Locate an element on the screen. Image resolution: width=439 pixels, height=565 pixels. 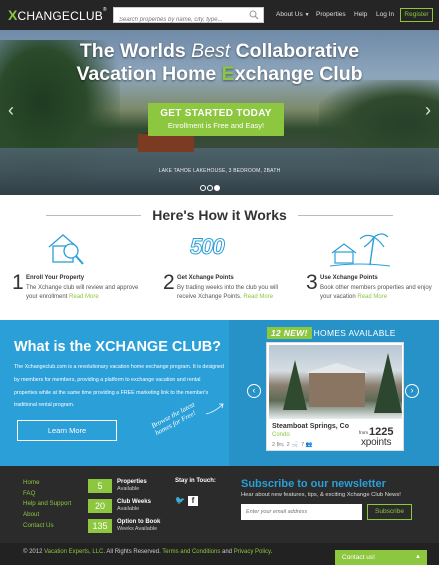
hero-title-green-e: E is located at coordinates (228, 74).